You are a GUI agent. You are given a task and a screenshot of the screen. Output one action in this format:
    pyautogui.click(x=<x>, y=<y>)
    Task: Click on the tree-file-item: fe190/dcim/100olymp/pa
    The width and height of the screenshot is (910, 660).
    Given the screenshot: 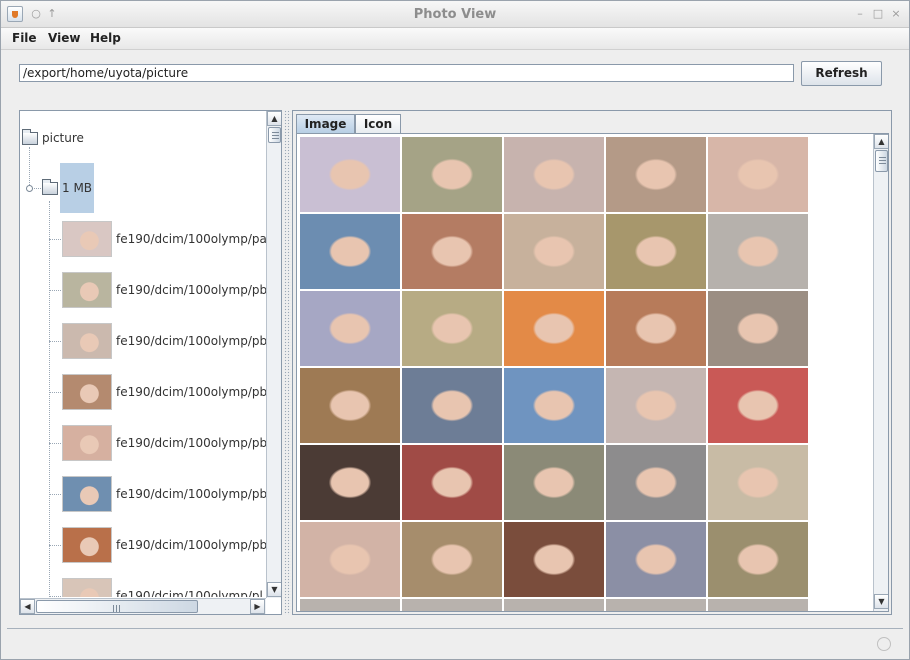 What is the action you would take?
    pyautogui.click(x=191, y=239)
    